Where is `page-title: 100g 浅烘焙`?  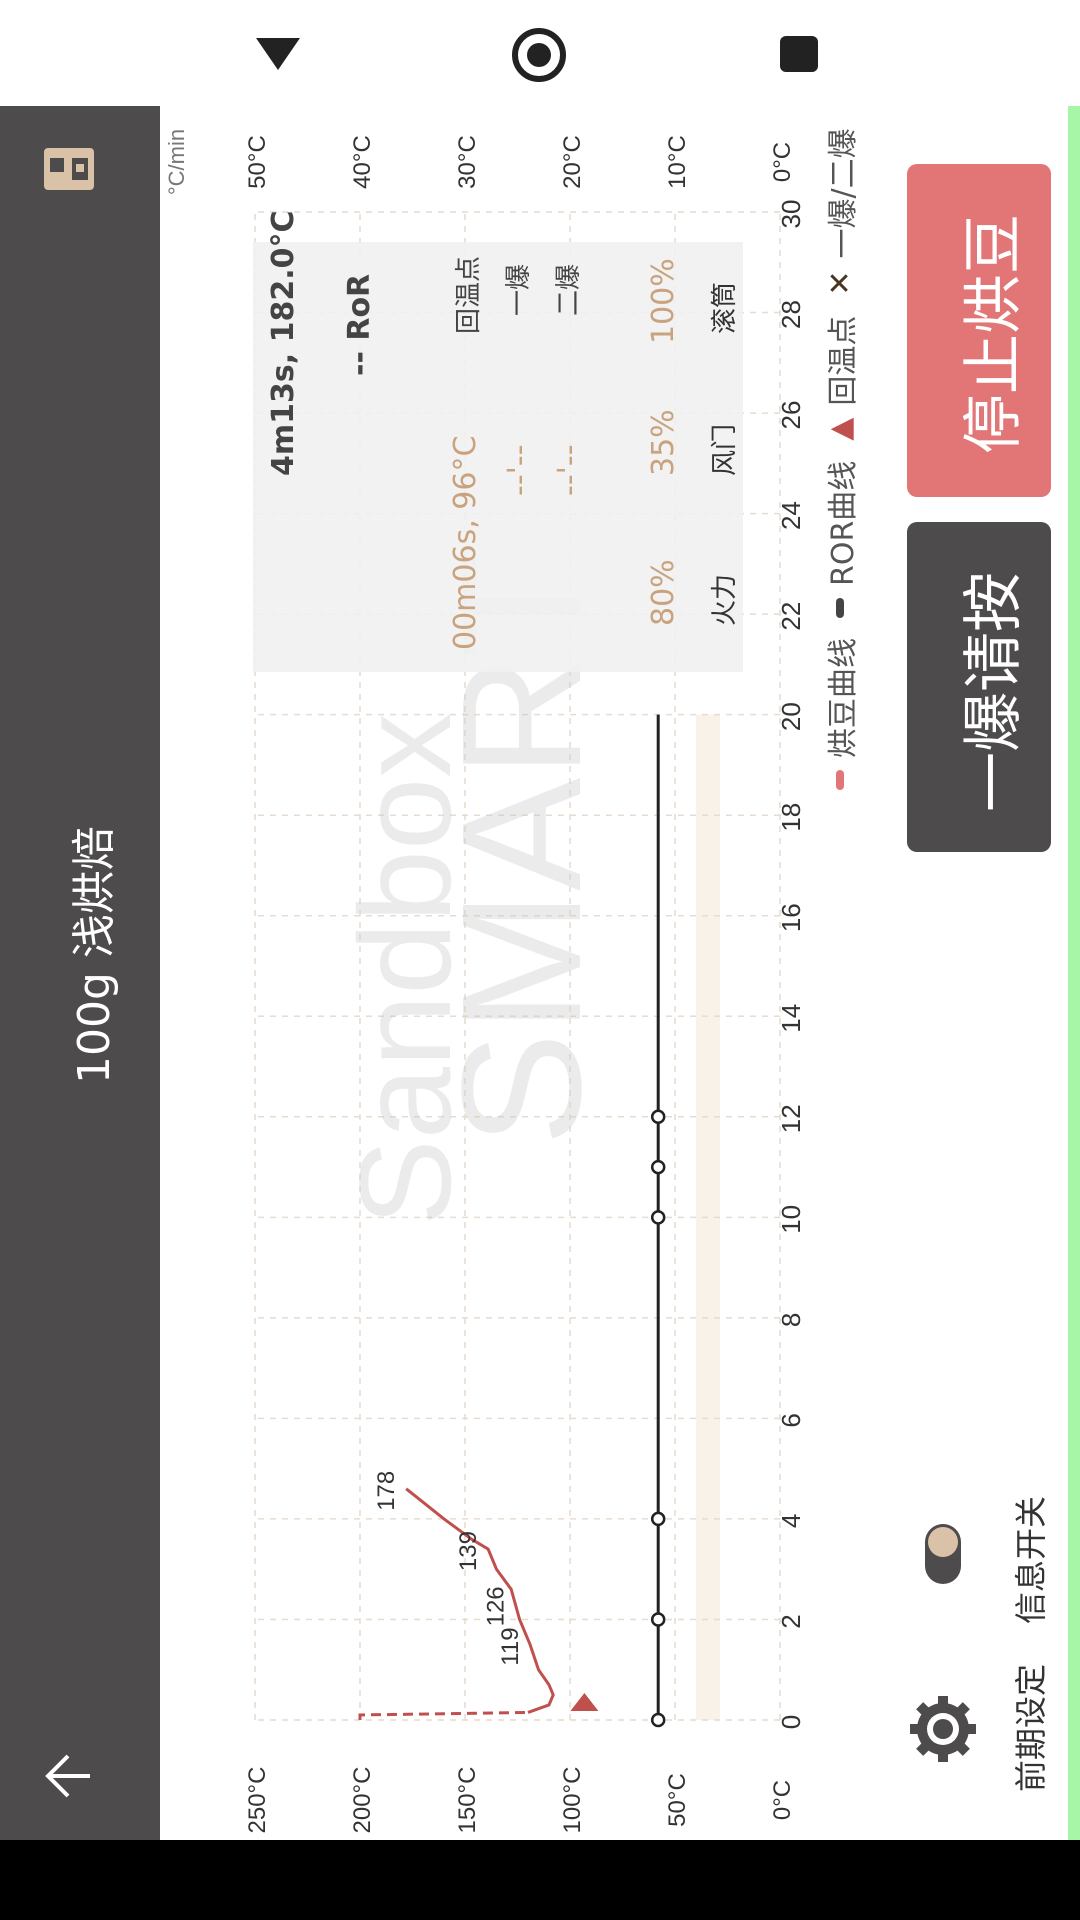 page-title: 100g 浅烘焙 is located at coordinates (94, 955).